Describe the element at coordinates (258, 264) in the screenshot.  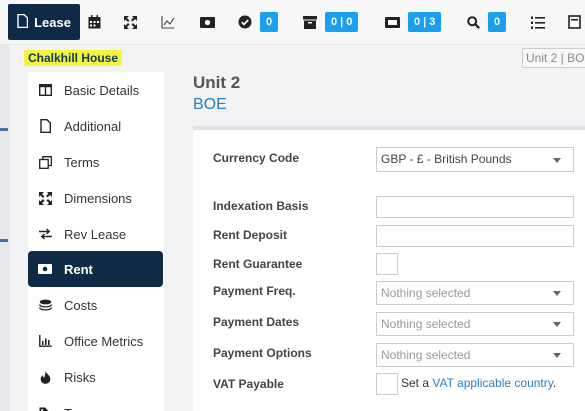
I see `rent-guarantee-label: Rent Guarantee` at that location.